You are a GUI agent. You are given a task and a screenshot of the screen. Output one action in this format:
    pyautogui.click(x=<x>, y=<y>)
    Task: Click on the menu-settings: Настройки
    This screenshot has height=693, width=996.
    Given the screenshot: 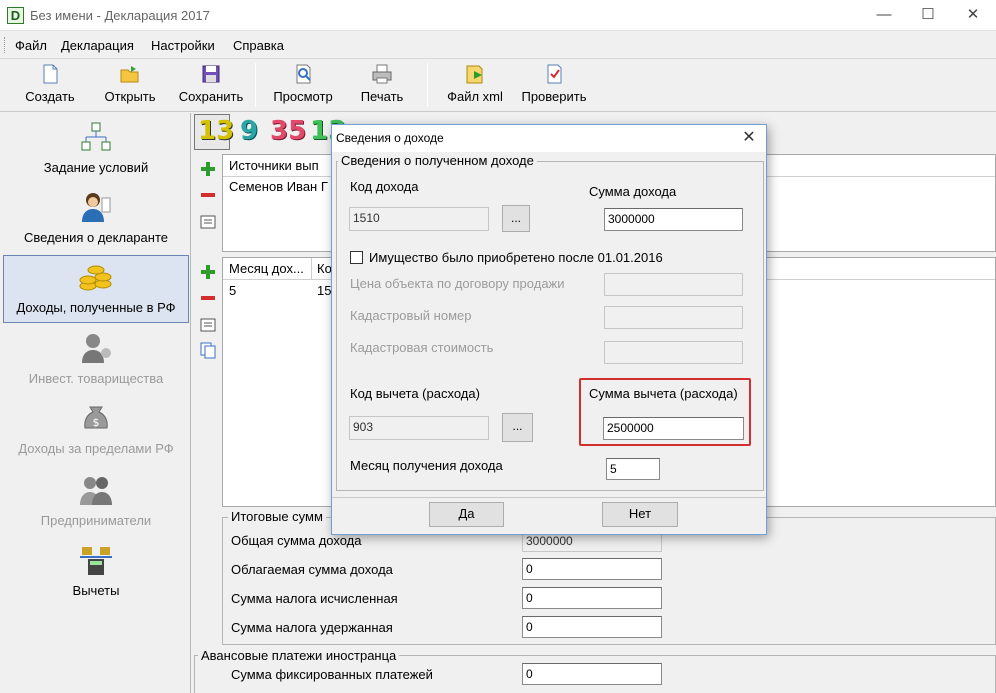 What is the action you would take?
    pyautogui.click(x=183, y=45)
    